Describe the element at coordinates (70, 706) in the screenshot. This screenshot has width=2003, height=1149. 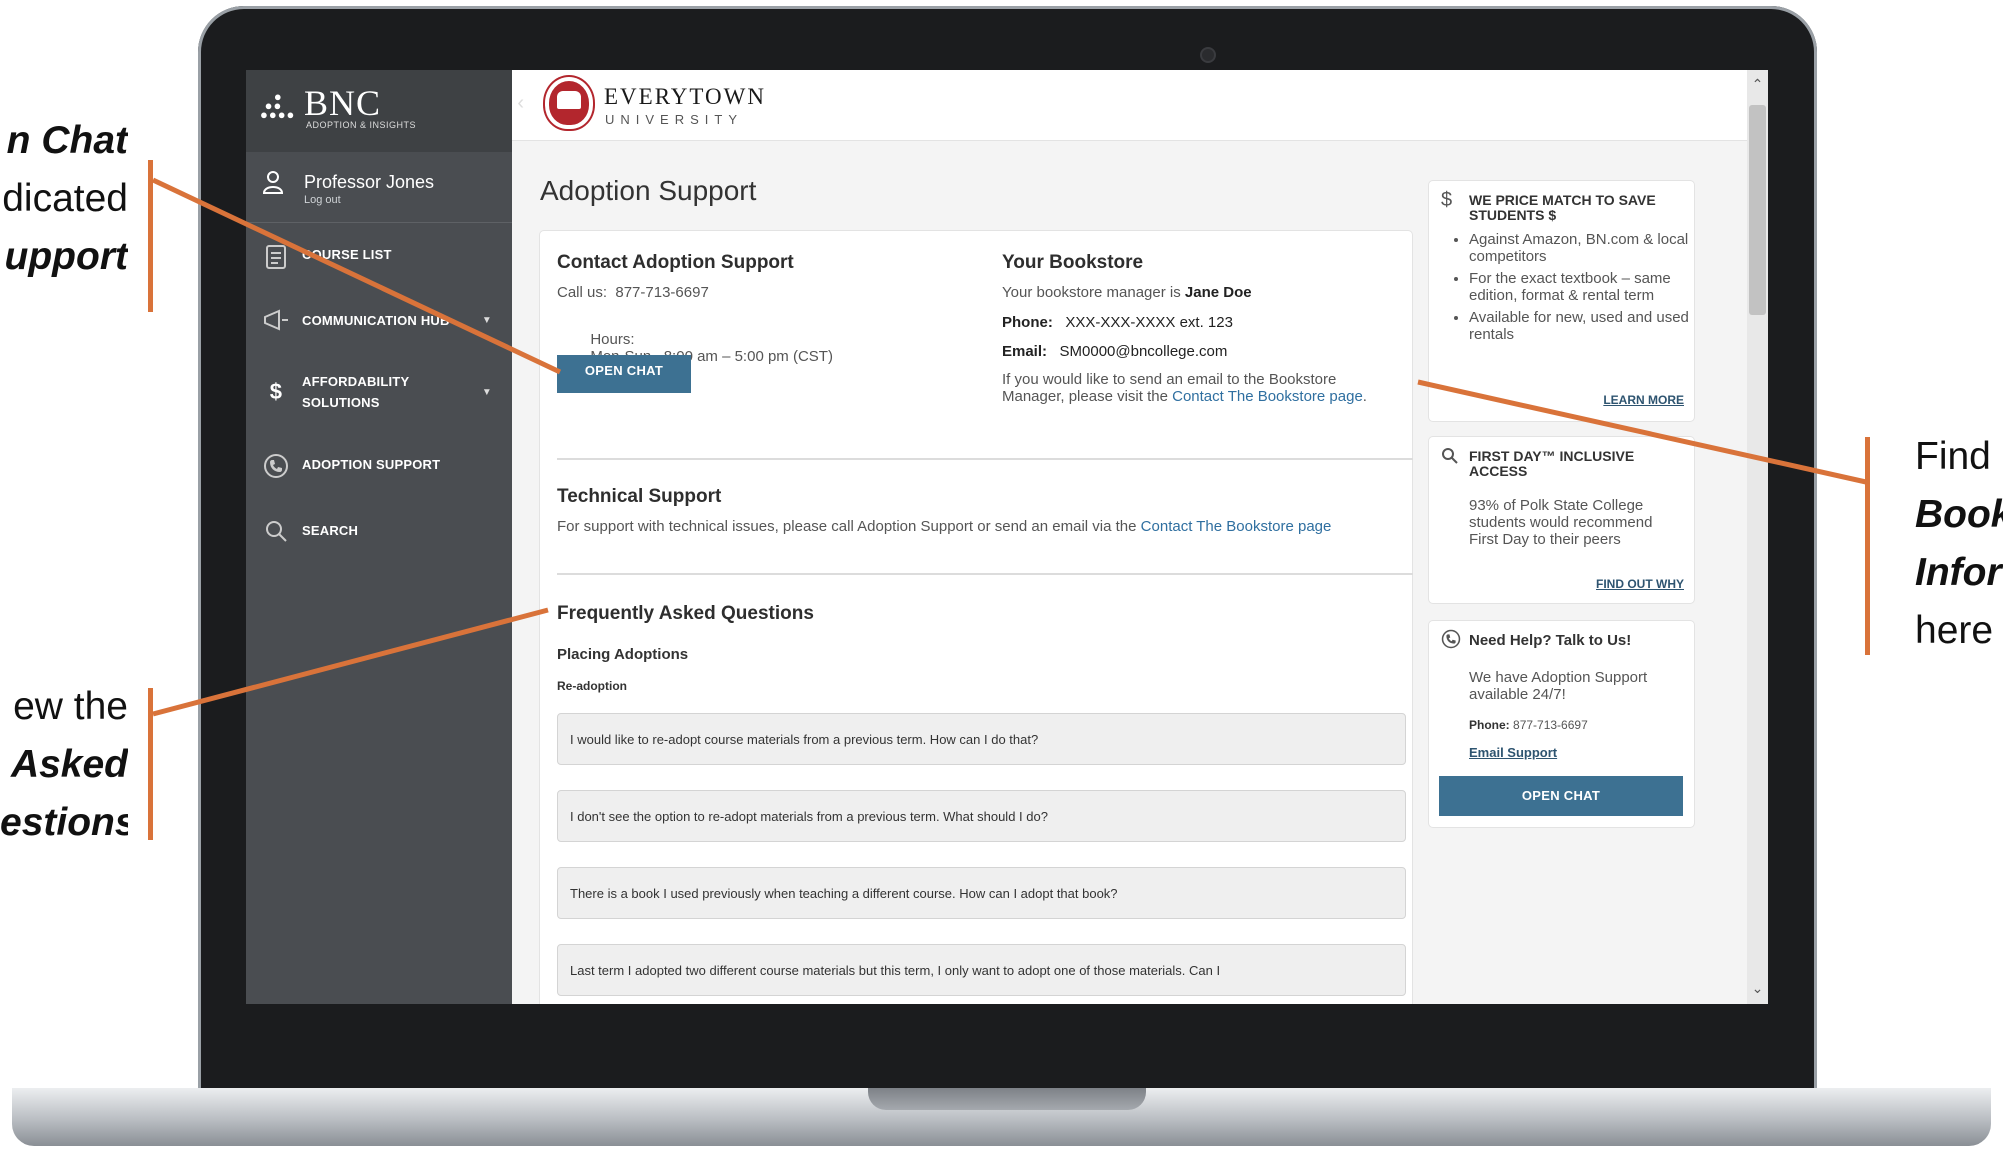
I see `callout-faq-line1: ew the` at that location.